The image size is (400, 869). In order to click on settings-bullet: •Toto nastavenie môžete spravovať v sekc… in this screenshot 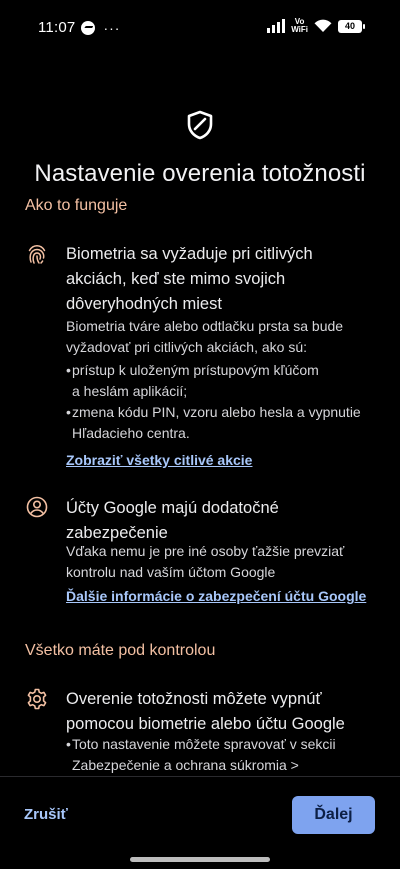, I will do `click(225, 755)`.